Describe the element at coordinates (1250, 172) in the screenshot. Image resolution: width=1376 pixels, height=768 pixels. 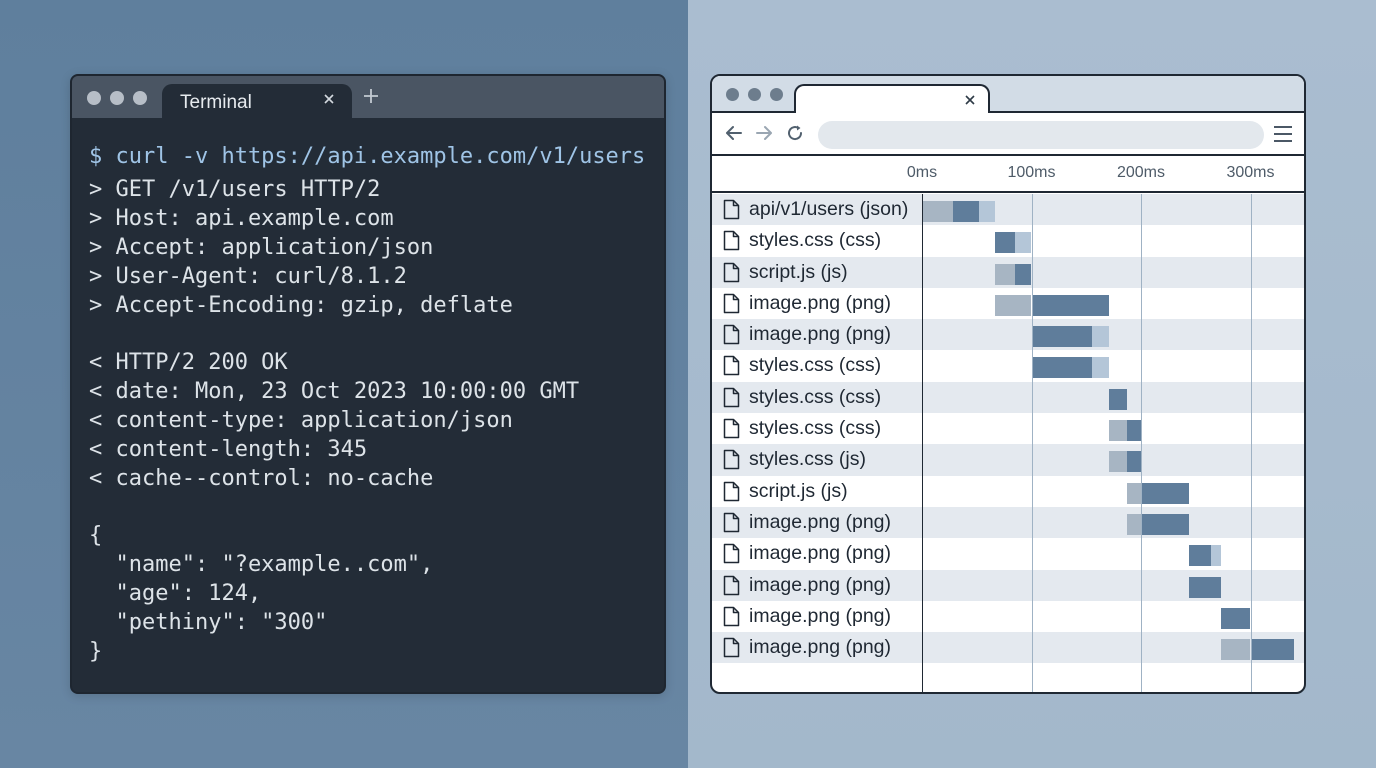
I see `timeline-tick-label: 300ms` at that location.